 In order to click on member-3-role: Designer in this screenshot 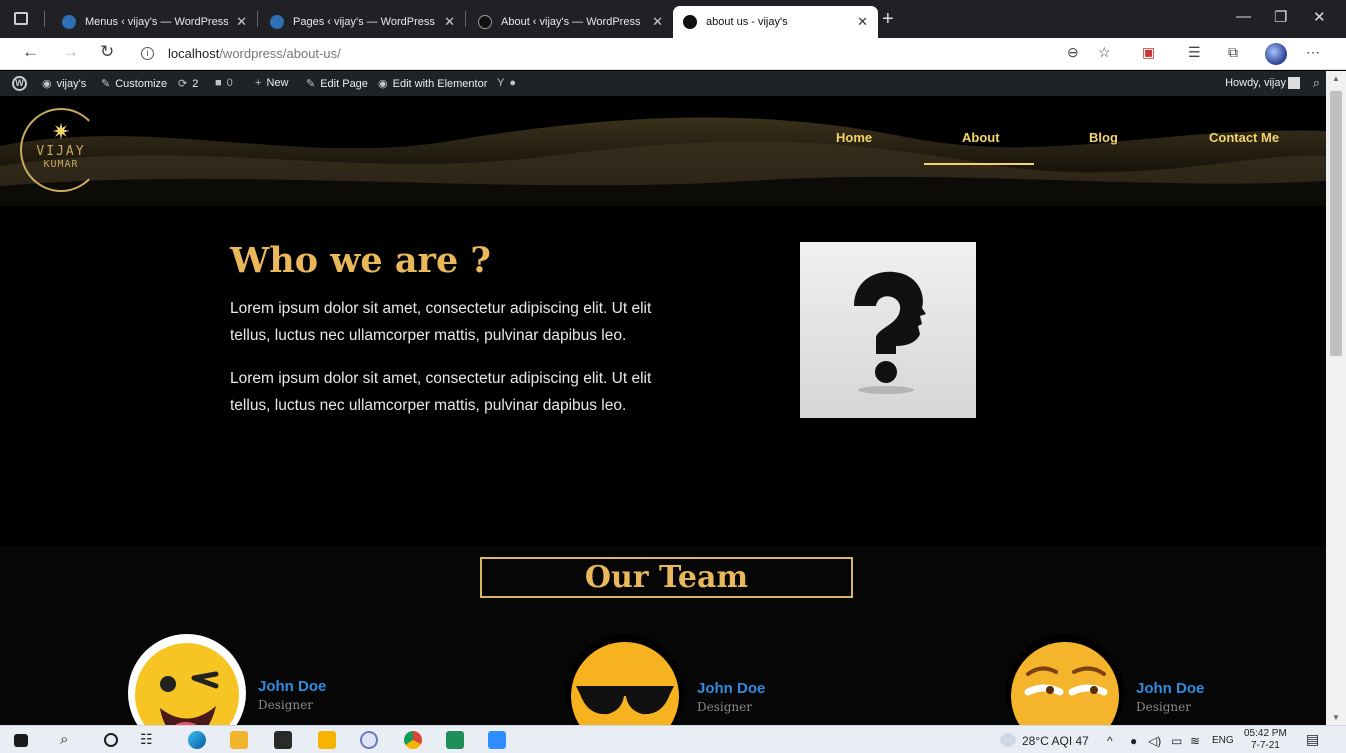, I will do `click(1163, 707)`.